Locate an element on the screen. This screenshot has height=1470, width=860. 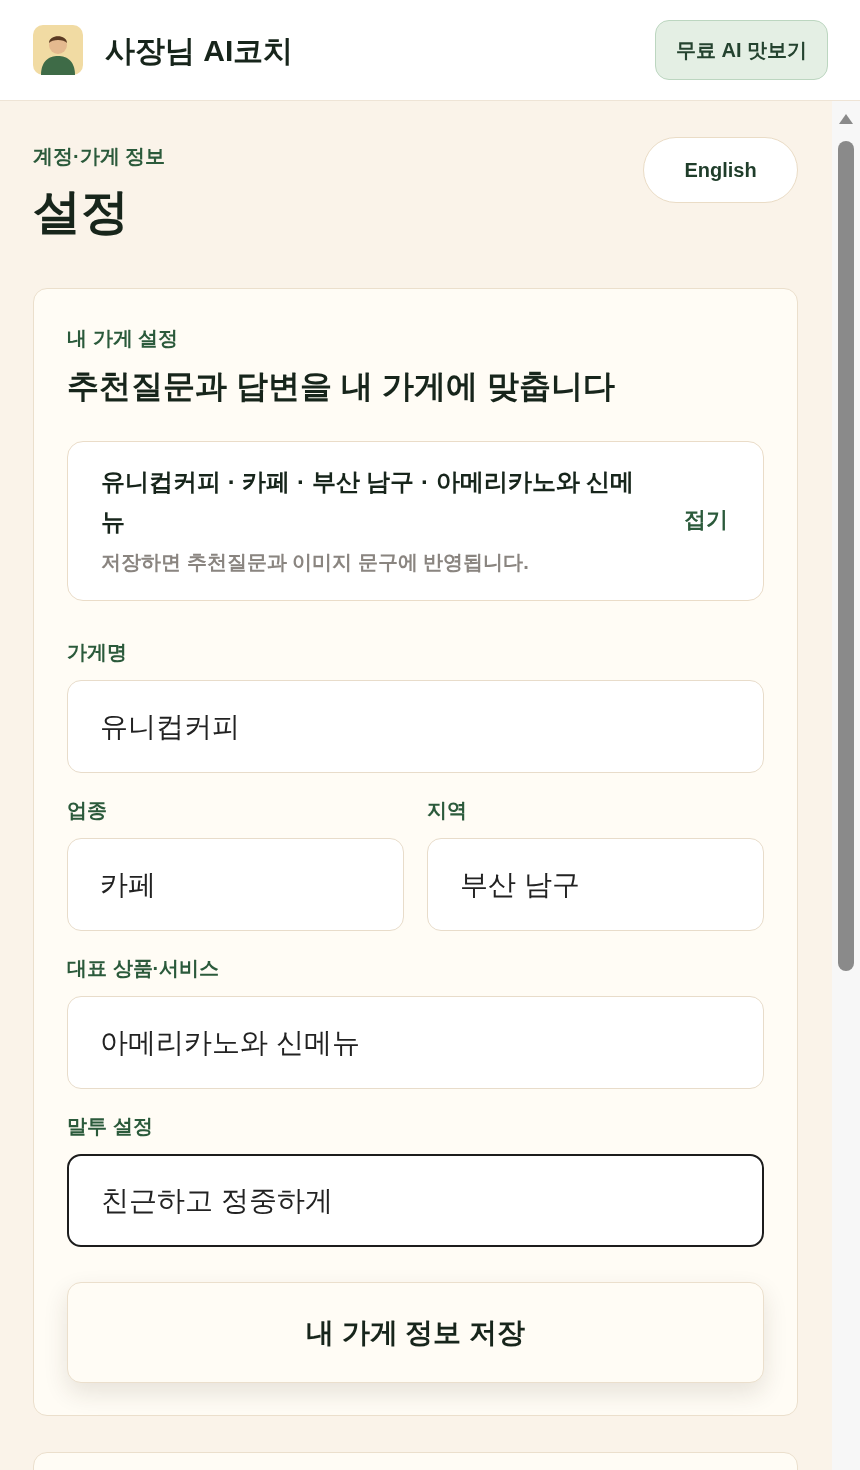
card-eyebrow: 내 가게 설정 is located at coordinates (123, 338).